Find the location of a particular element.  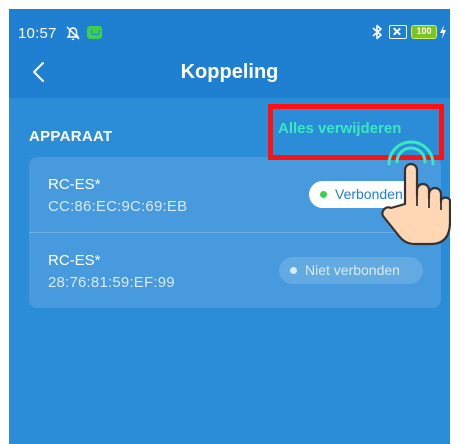

nfc-icon is located at coordinates (398, 32).